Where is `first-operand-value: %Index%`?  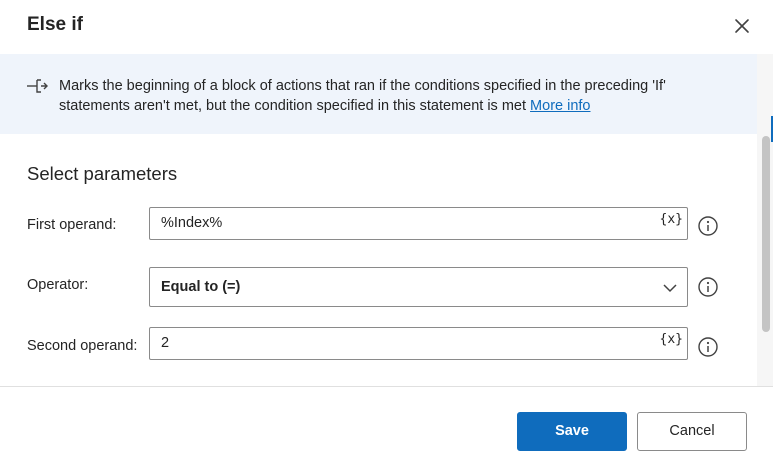 first-operand-value: %Index% is located at coordinates (192, 223).